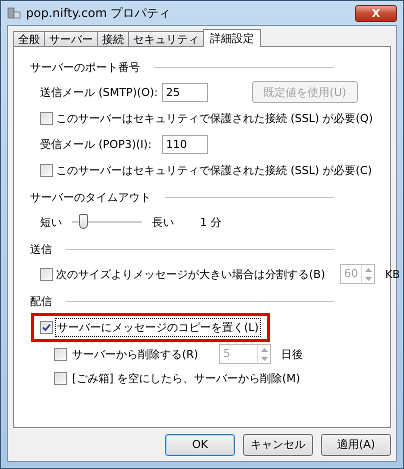 The width and height of the screenshot is (404, 469). What do you see at coordinates (158, 327) in the screenshot?
I see `checkbox-label: サーバーにメッセージのコピーを置く(L)` at bounding box center [158, 327].